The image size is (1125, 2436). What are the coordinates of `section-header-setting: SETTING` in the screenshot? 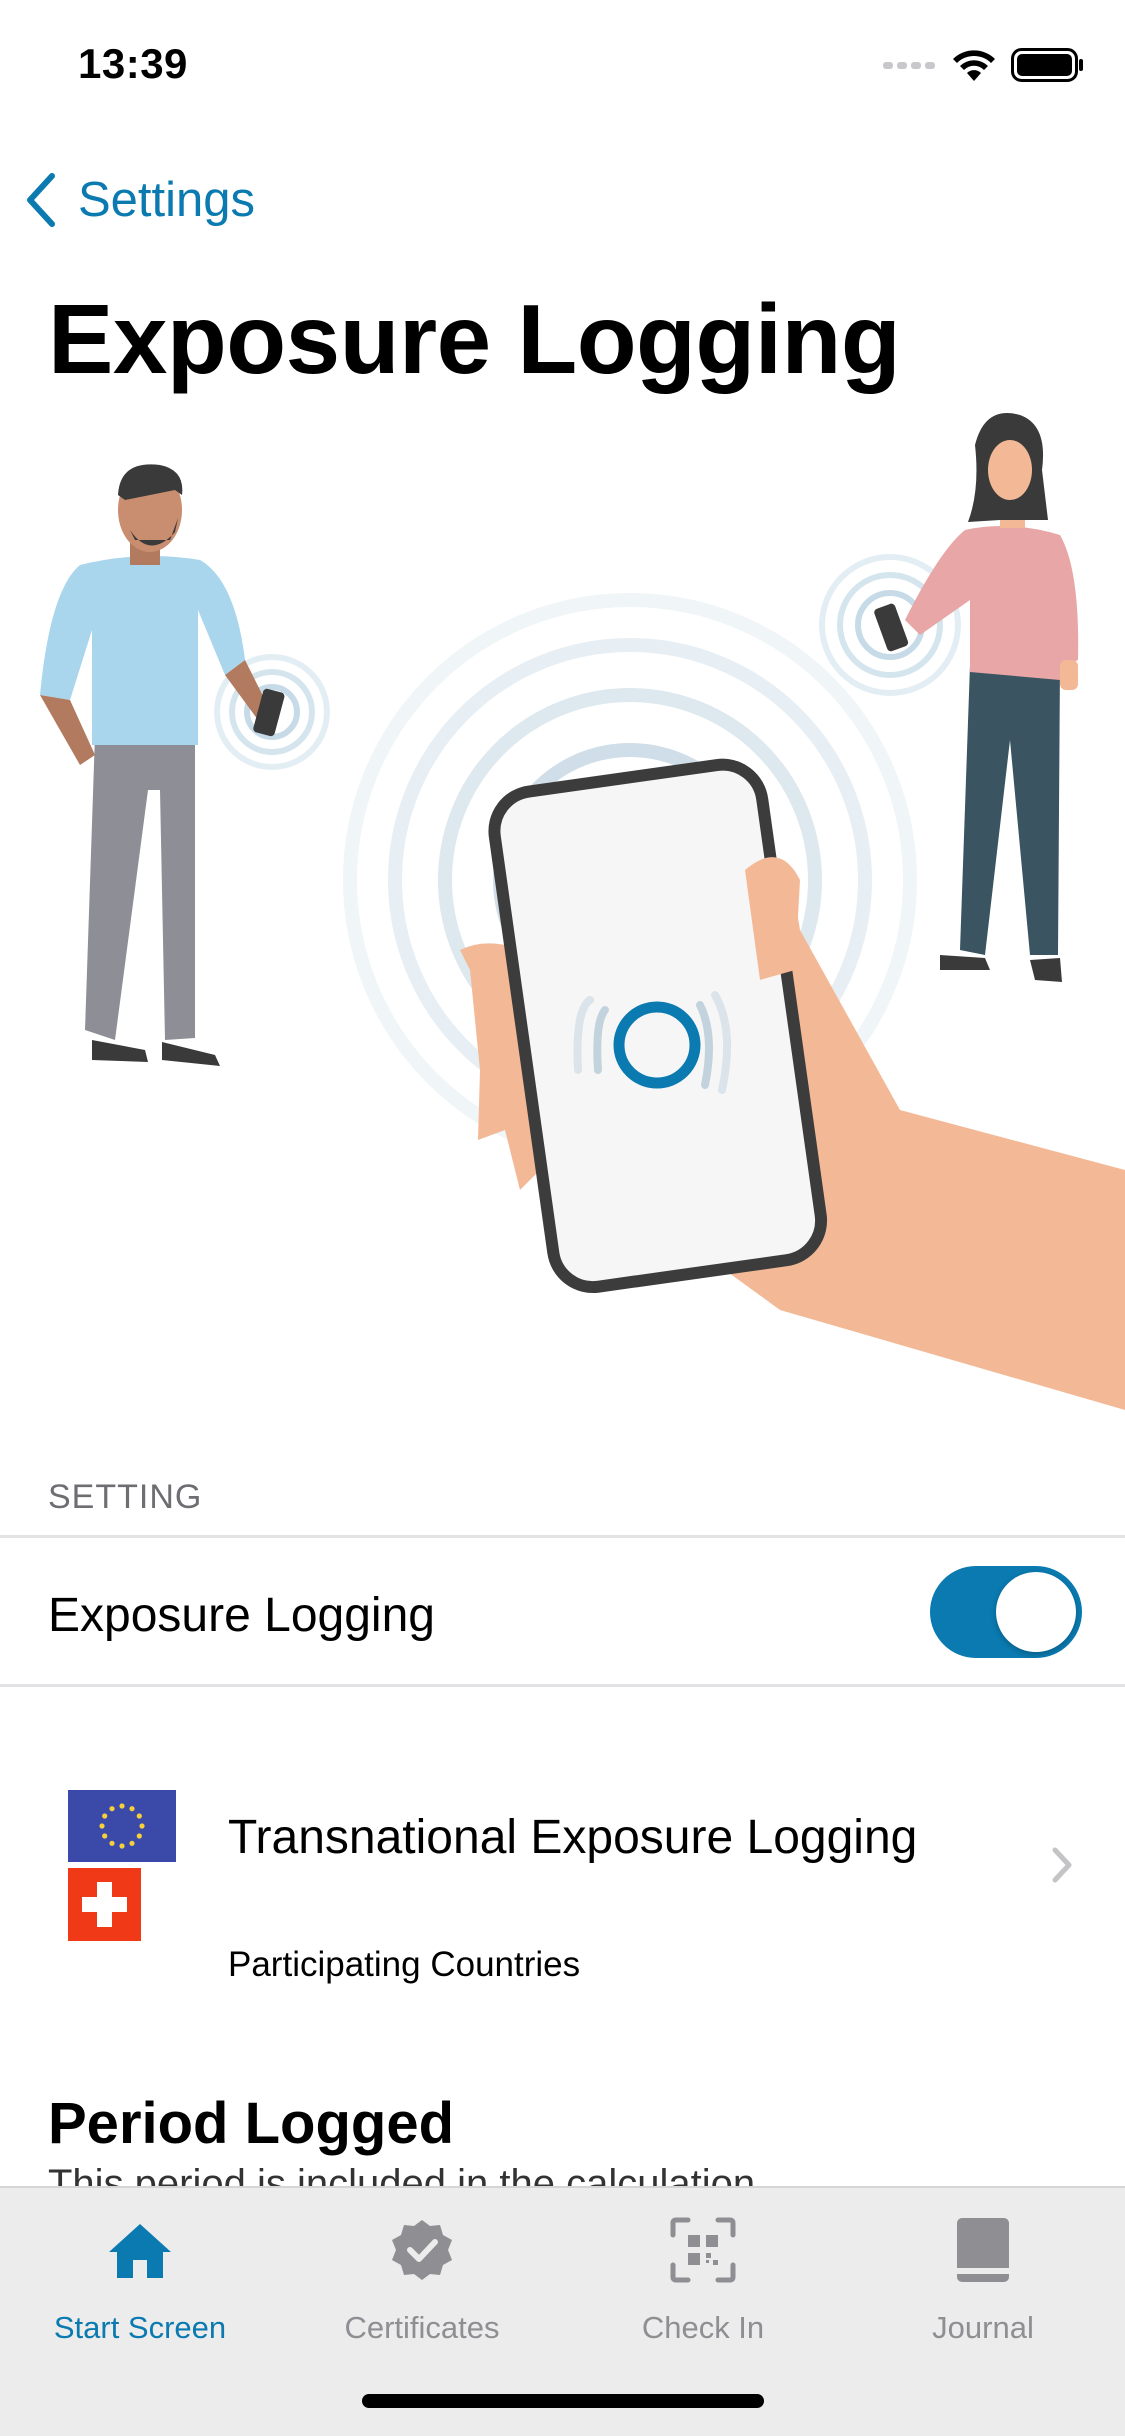 It's located at (125, 1497).